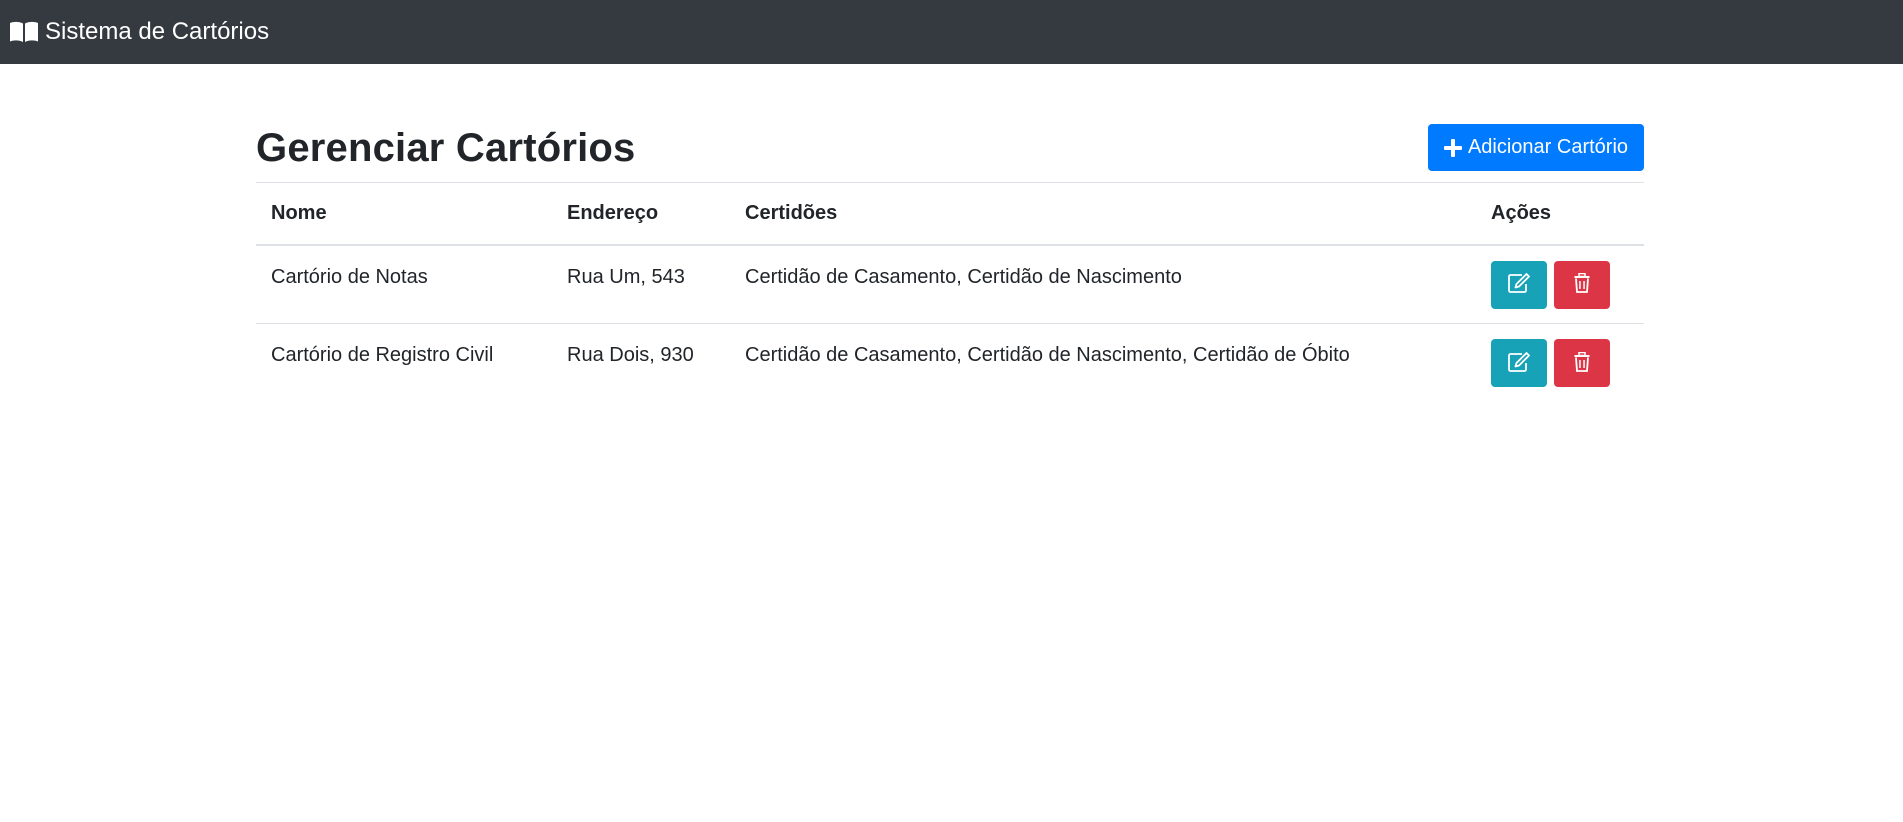 The height and width of the screenshot is (822, 1903). I want to click on column-header-certidoes: Certidões, so click(791, 212).